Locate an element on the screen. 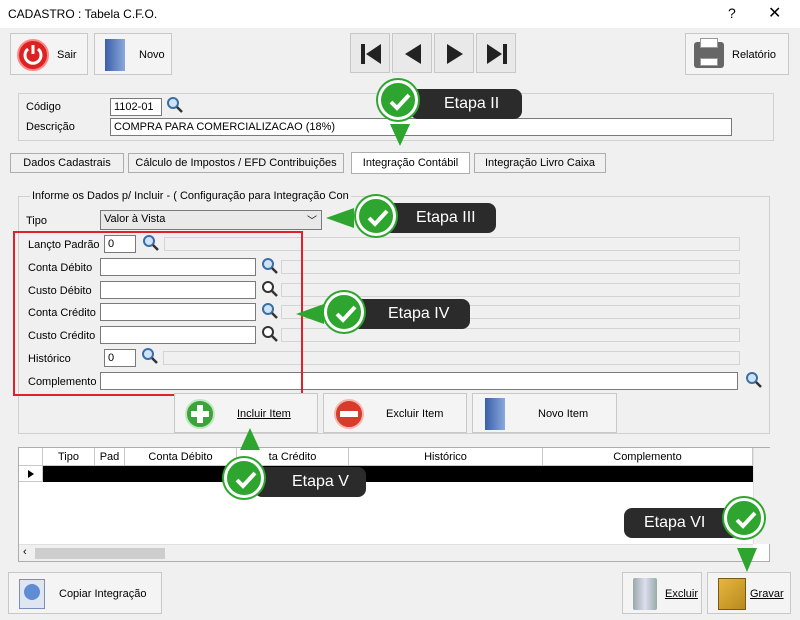 Image resolution: width=800 pixels, height=620 pixels. excluir-item-button: Excluir Item is located at coordinates (395, 413).